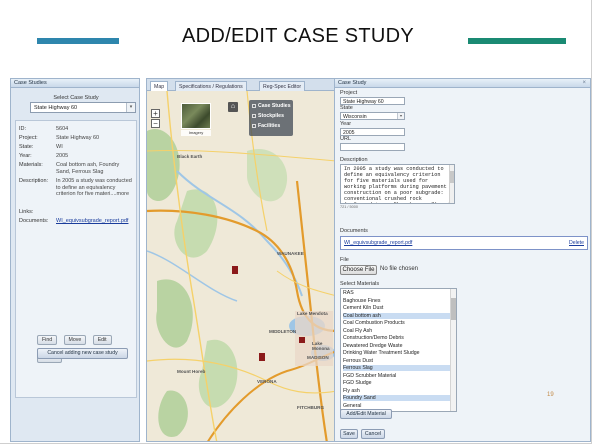 The height and width of the screenshot is (444, 592). Describe the element at coordinates (397, 338) in the screenshot. I see `material-option: Construction/Demo Debris` at that location.